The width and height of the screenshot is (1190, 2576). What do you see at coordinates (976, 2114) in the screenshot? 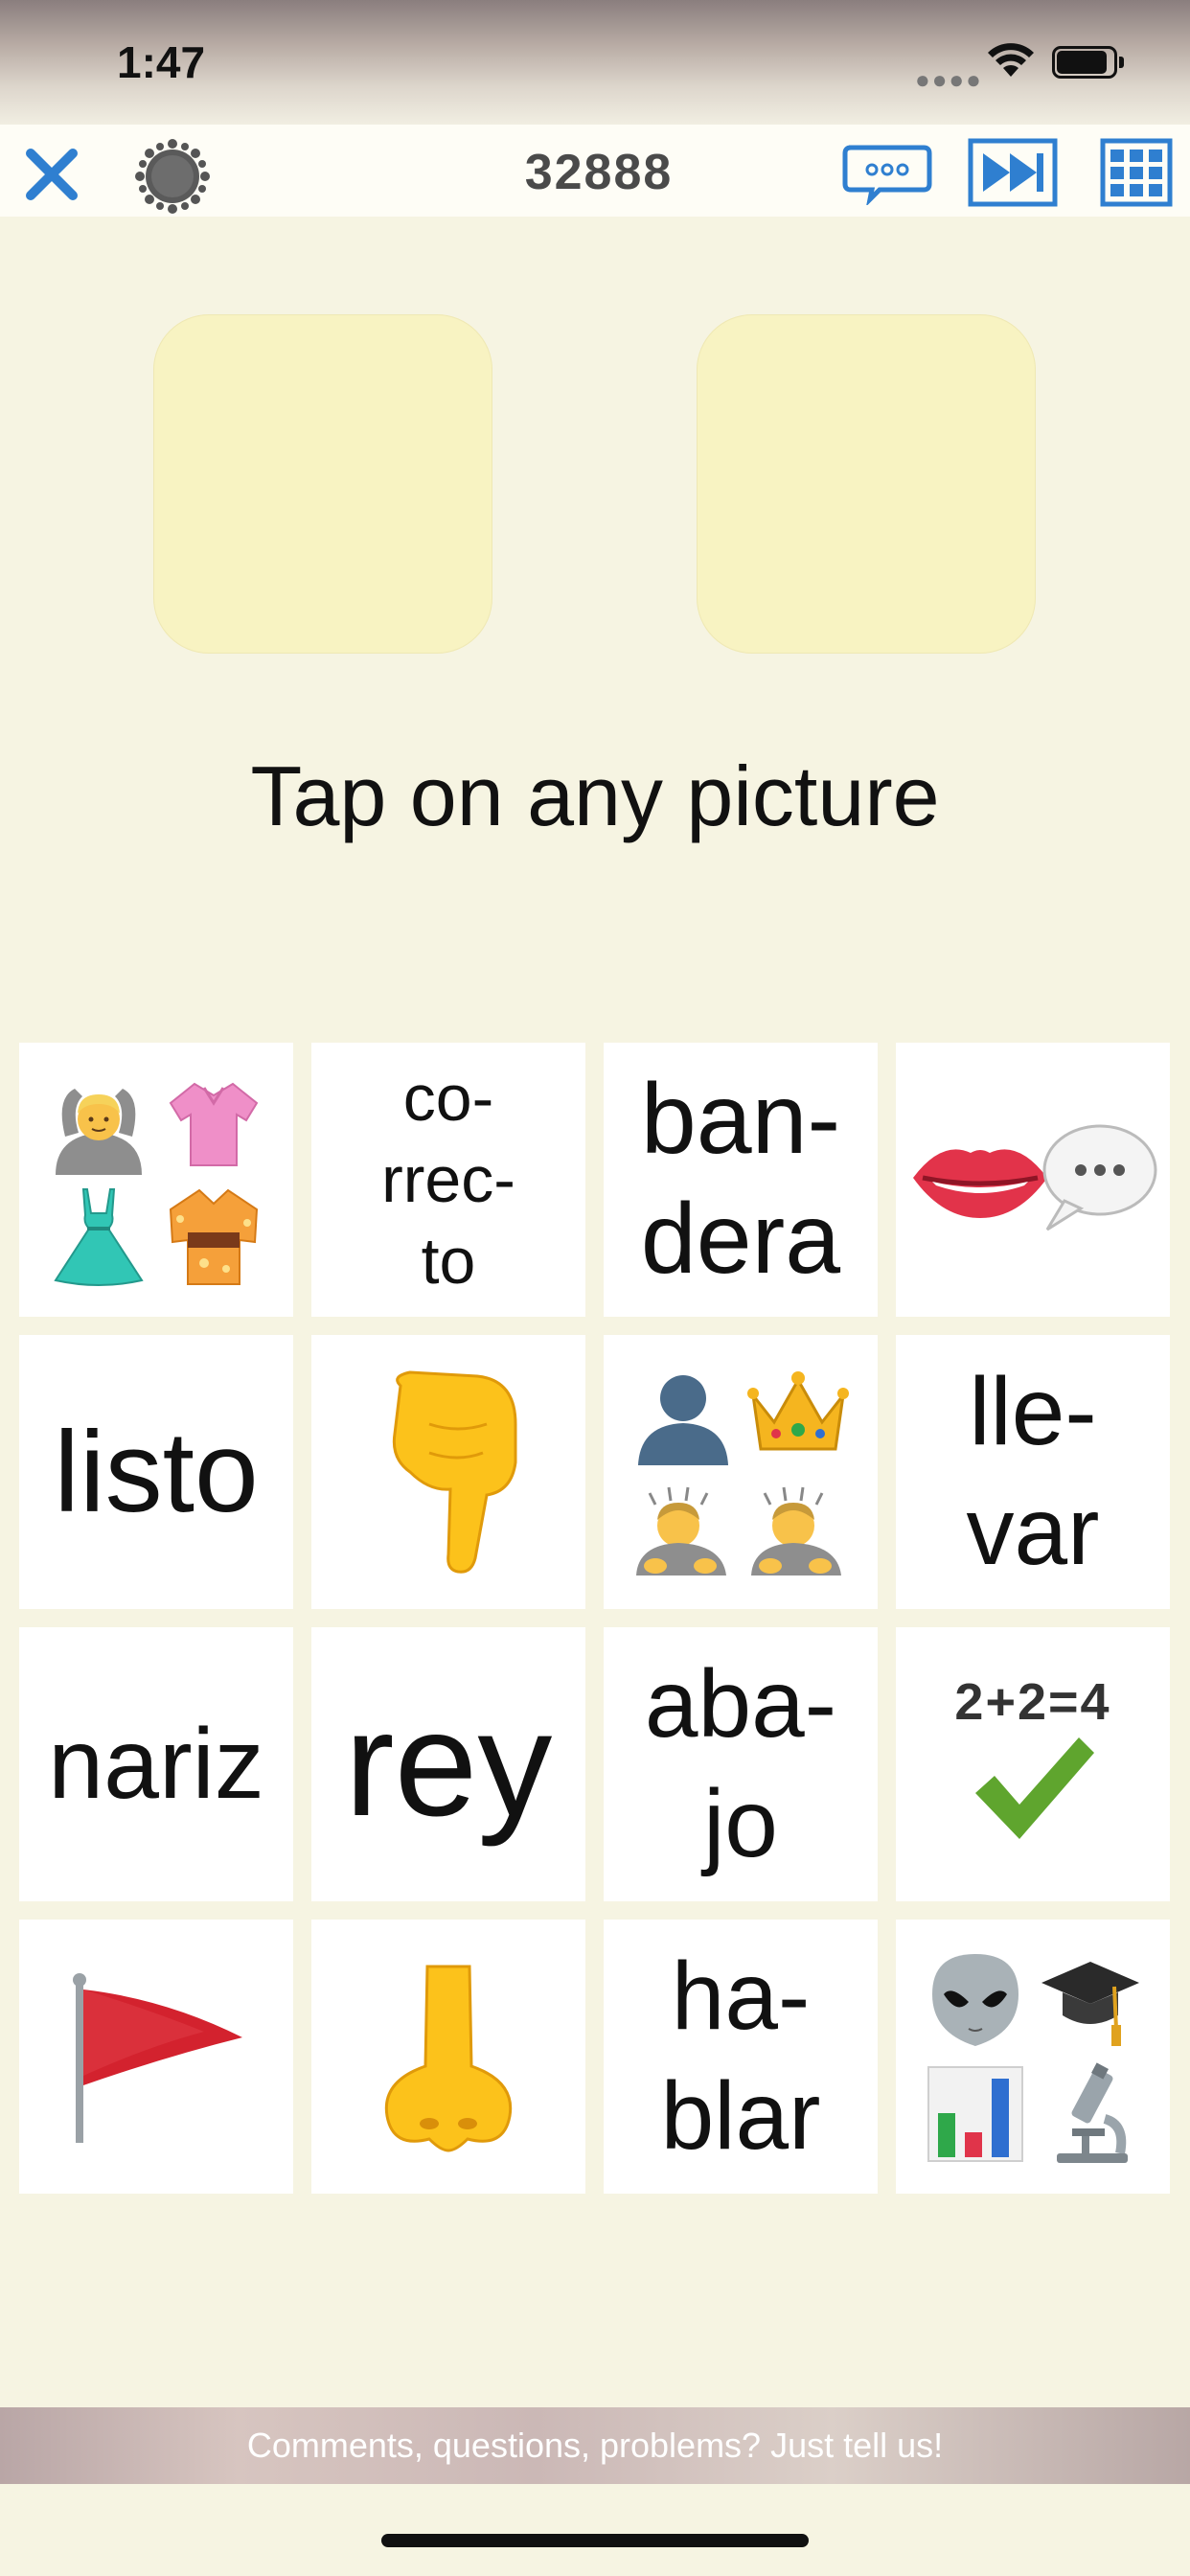
I see `bar-chart-icon` at bounding box center [976, 2114].